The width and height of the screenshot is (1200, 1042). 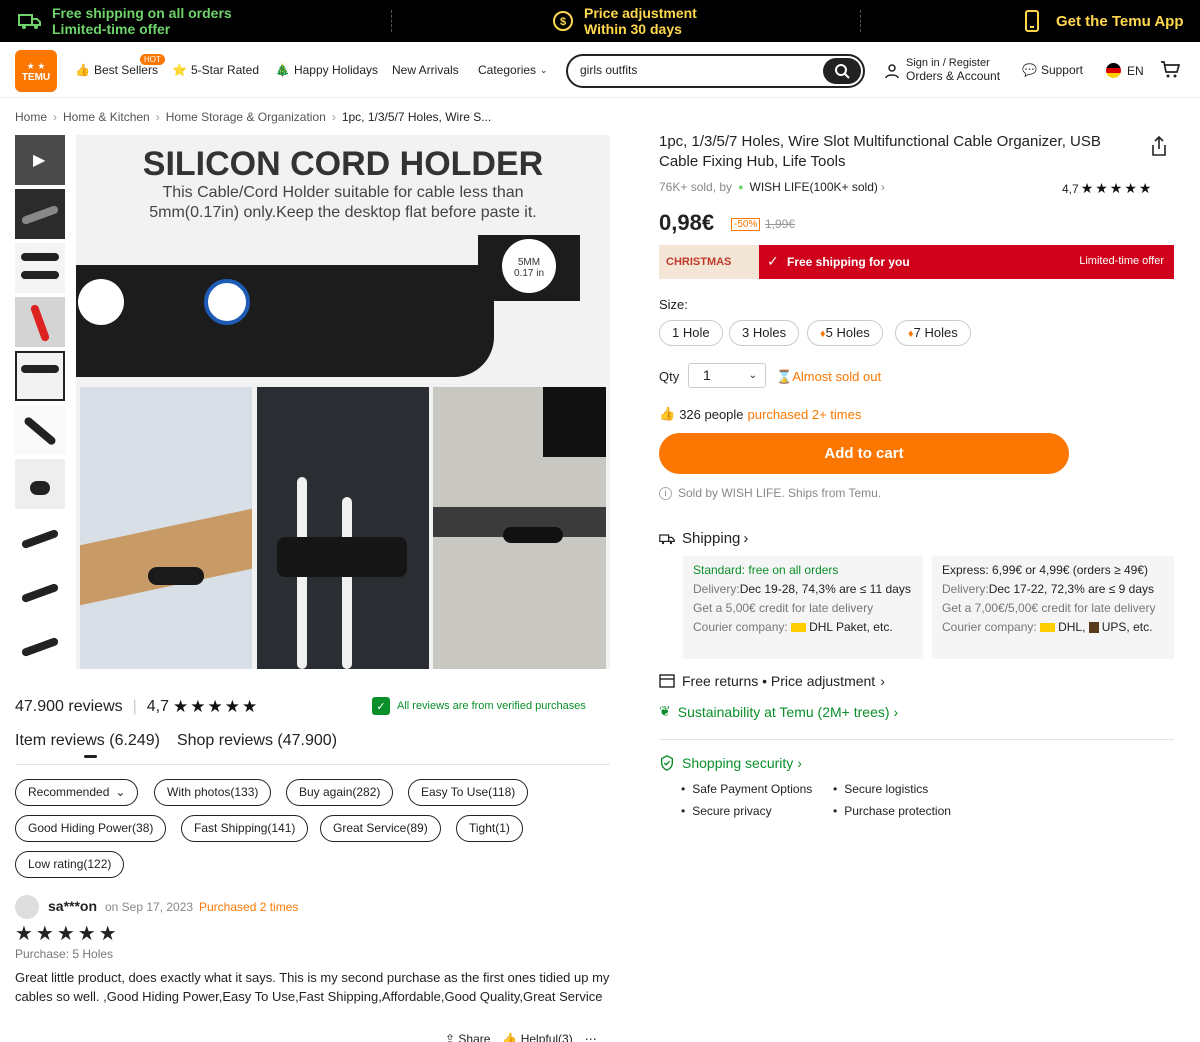 What do you see at coordinates (746, 224) in the screenshot?
I see `discount-badge: -50%` at bounding box center [746, 224].